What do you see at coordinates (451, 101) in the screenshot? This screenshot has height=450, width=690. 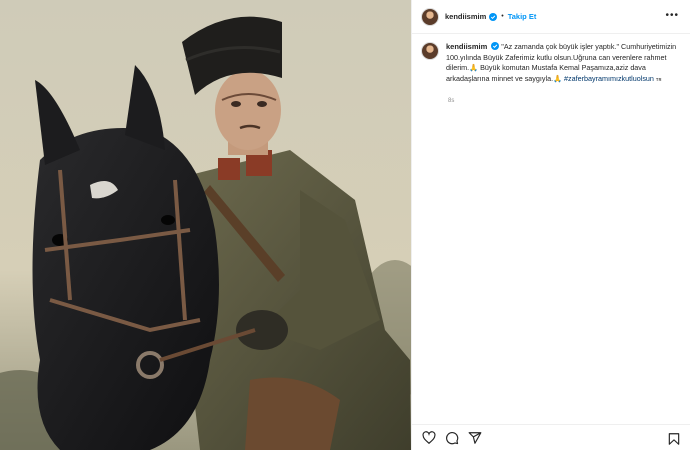 I see `post-time: 8s` at bounding box center [451, 101].